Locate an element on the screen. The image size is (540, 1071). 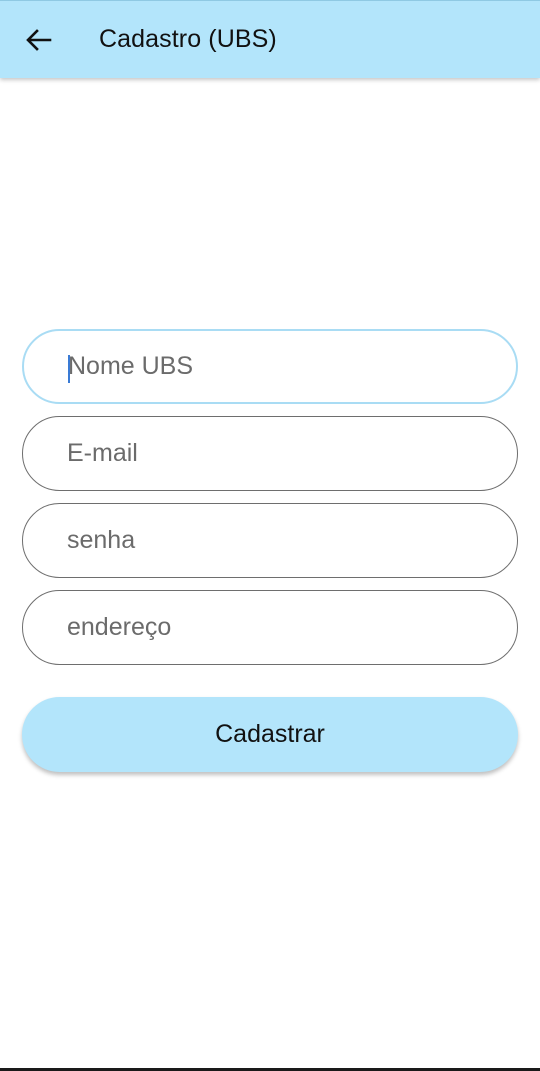
senha-field-container is located at coordinates (270, 540).